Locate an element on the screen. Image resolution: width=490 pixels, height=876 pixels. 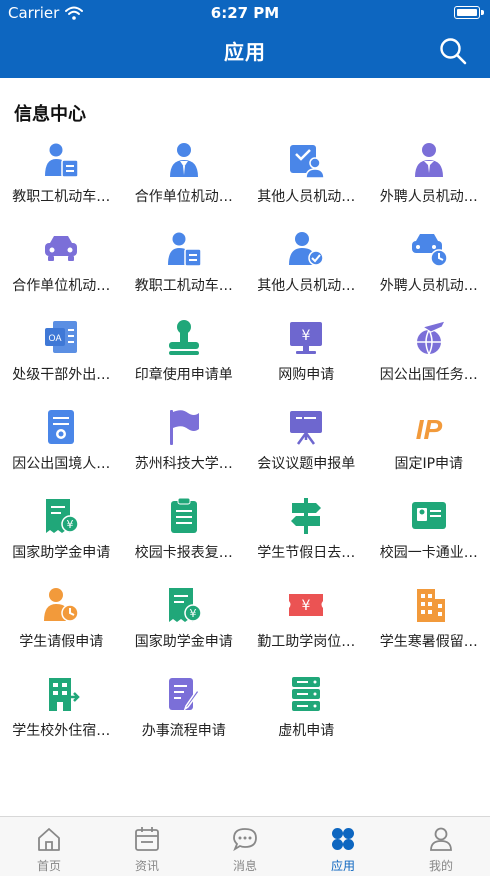
app-label: 学生请假申请 is located at coordinates (61, 642).